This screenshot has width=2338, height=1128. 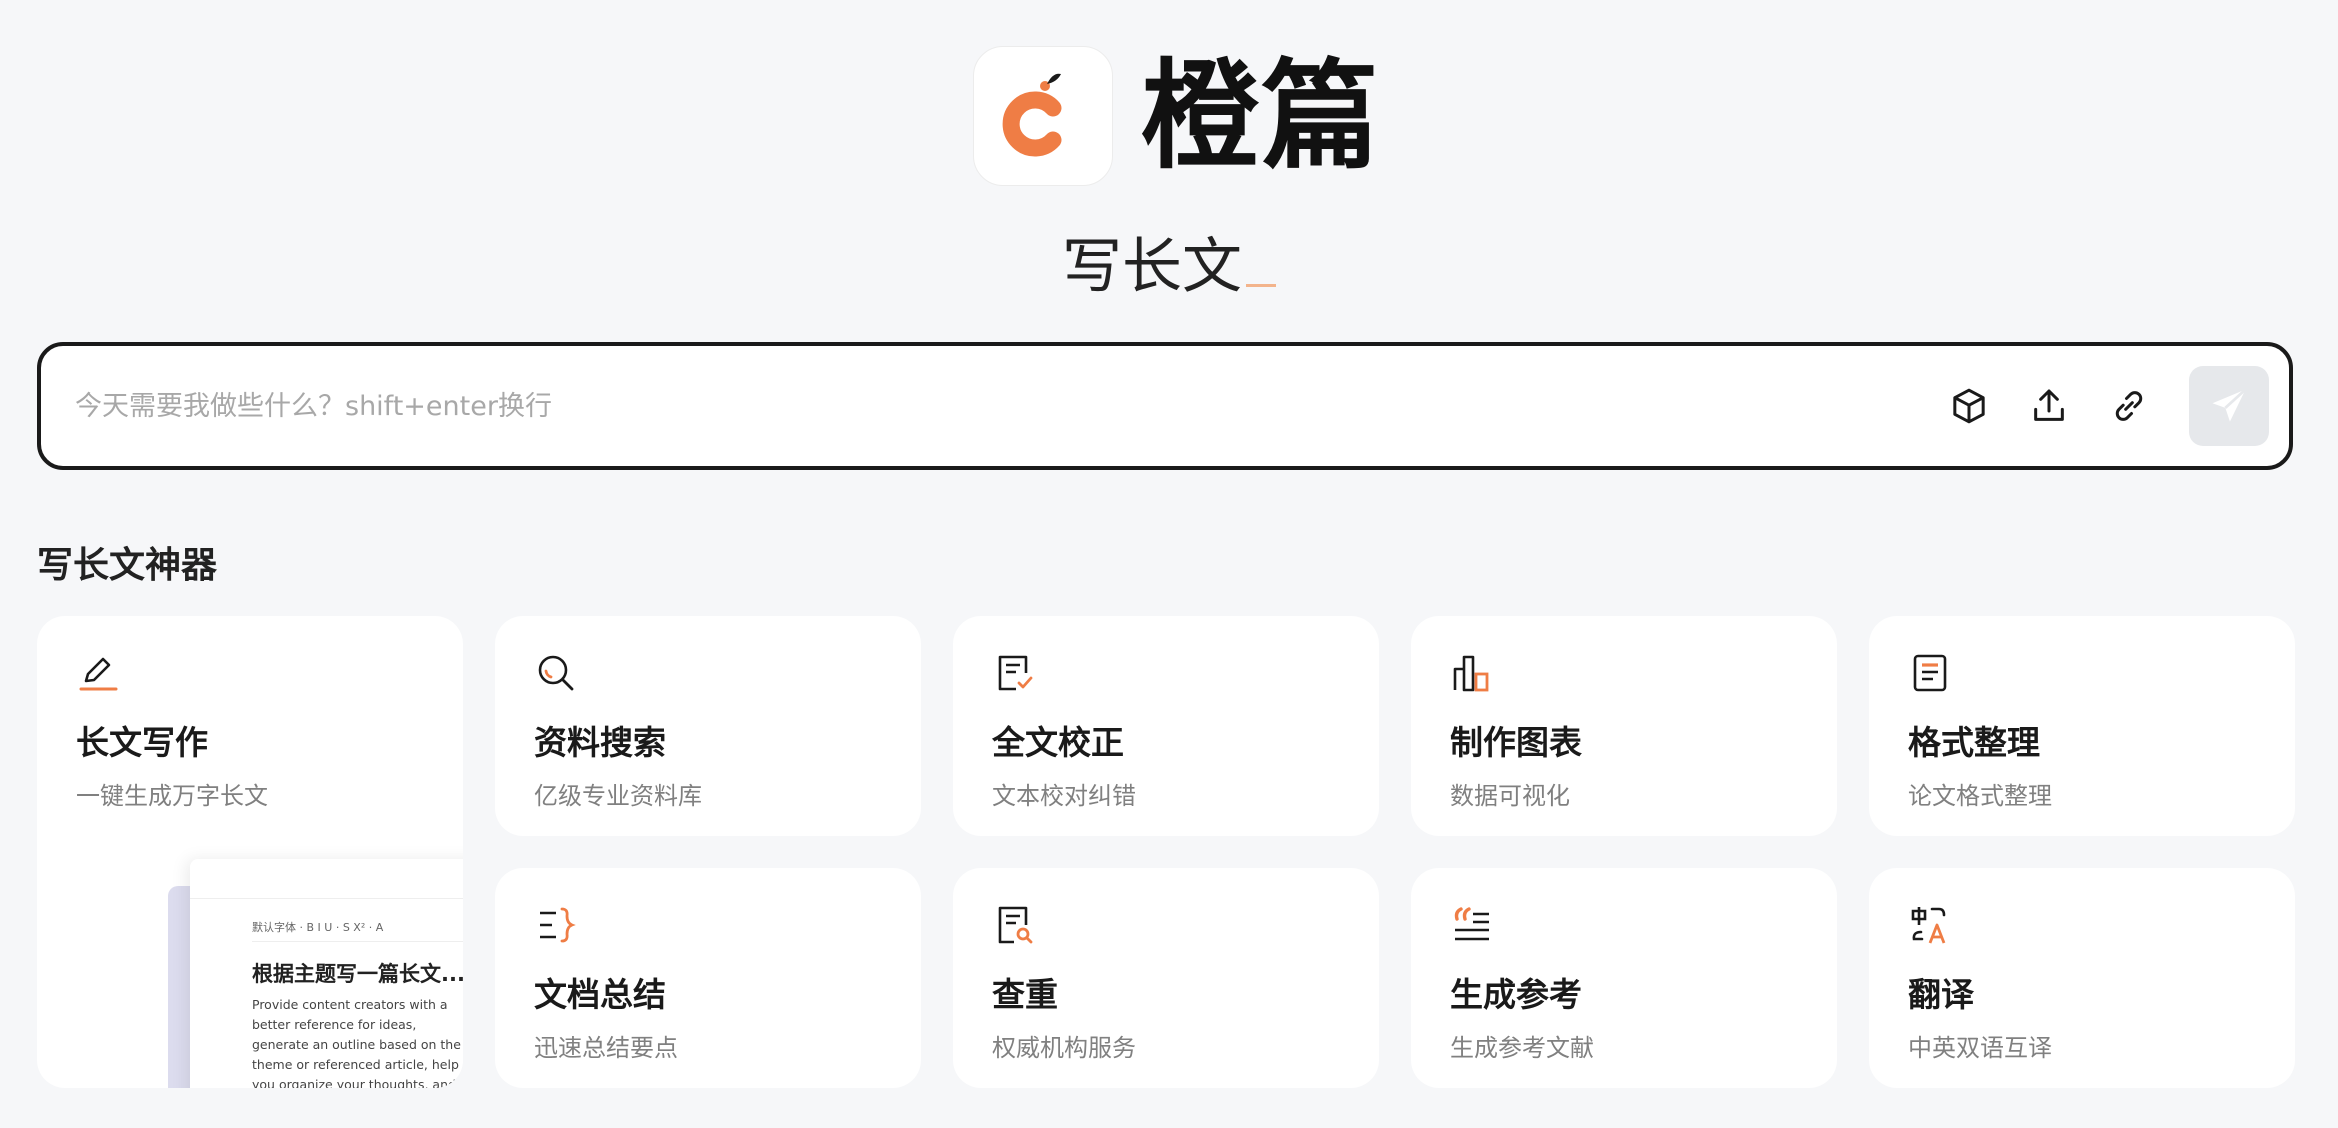 What do you see at coordinates (708, 978) in the screenshot?
I see `card-summary: 文档总结 迅速总结要点` at bounding box center [708, 978].